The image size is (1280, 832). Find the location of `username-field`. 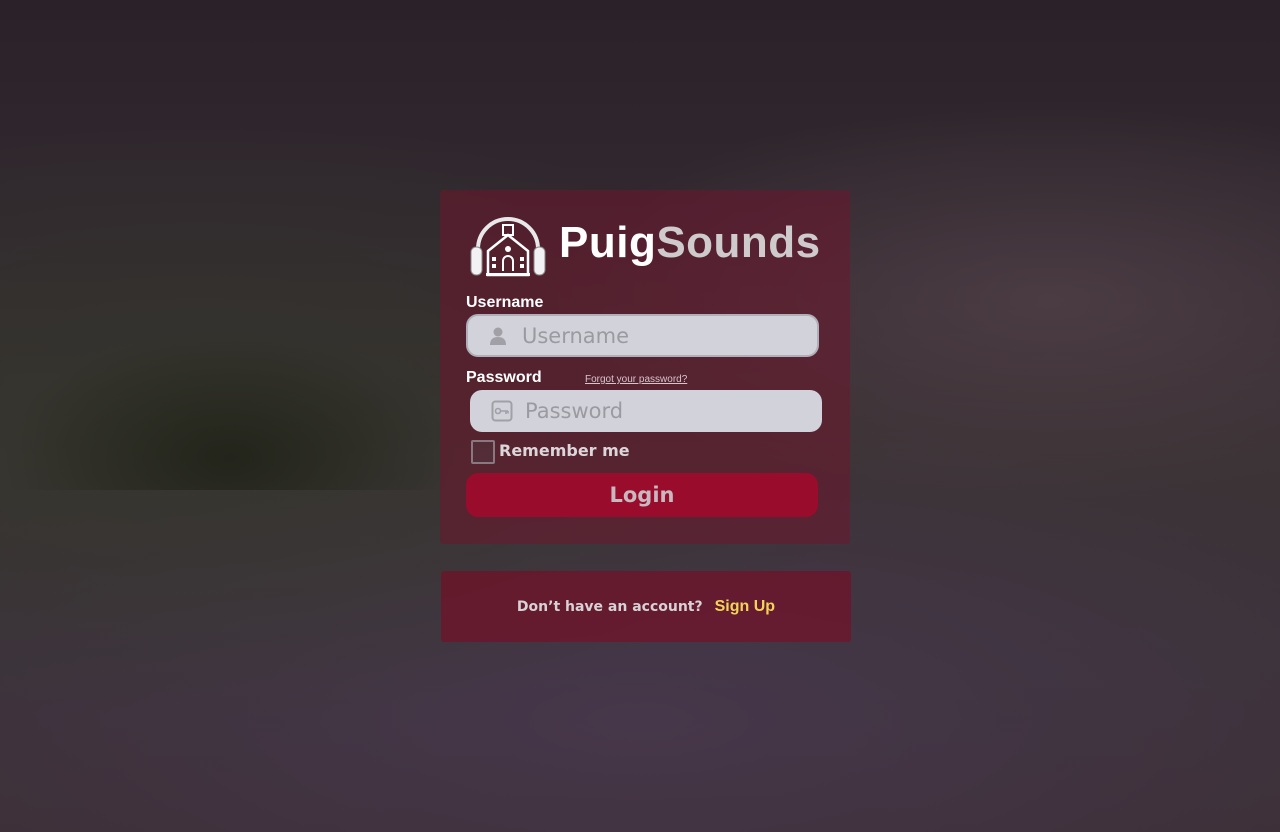

username-field is located at coordinates (642, 335).